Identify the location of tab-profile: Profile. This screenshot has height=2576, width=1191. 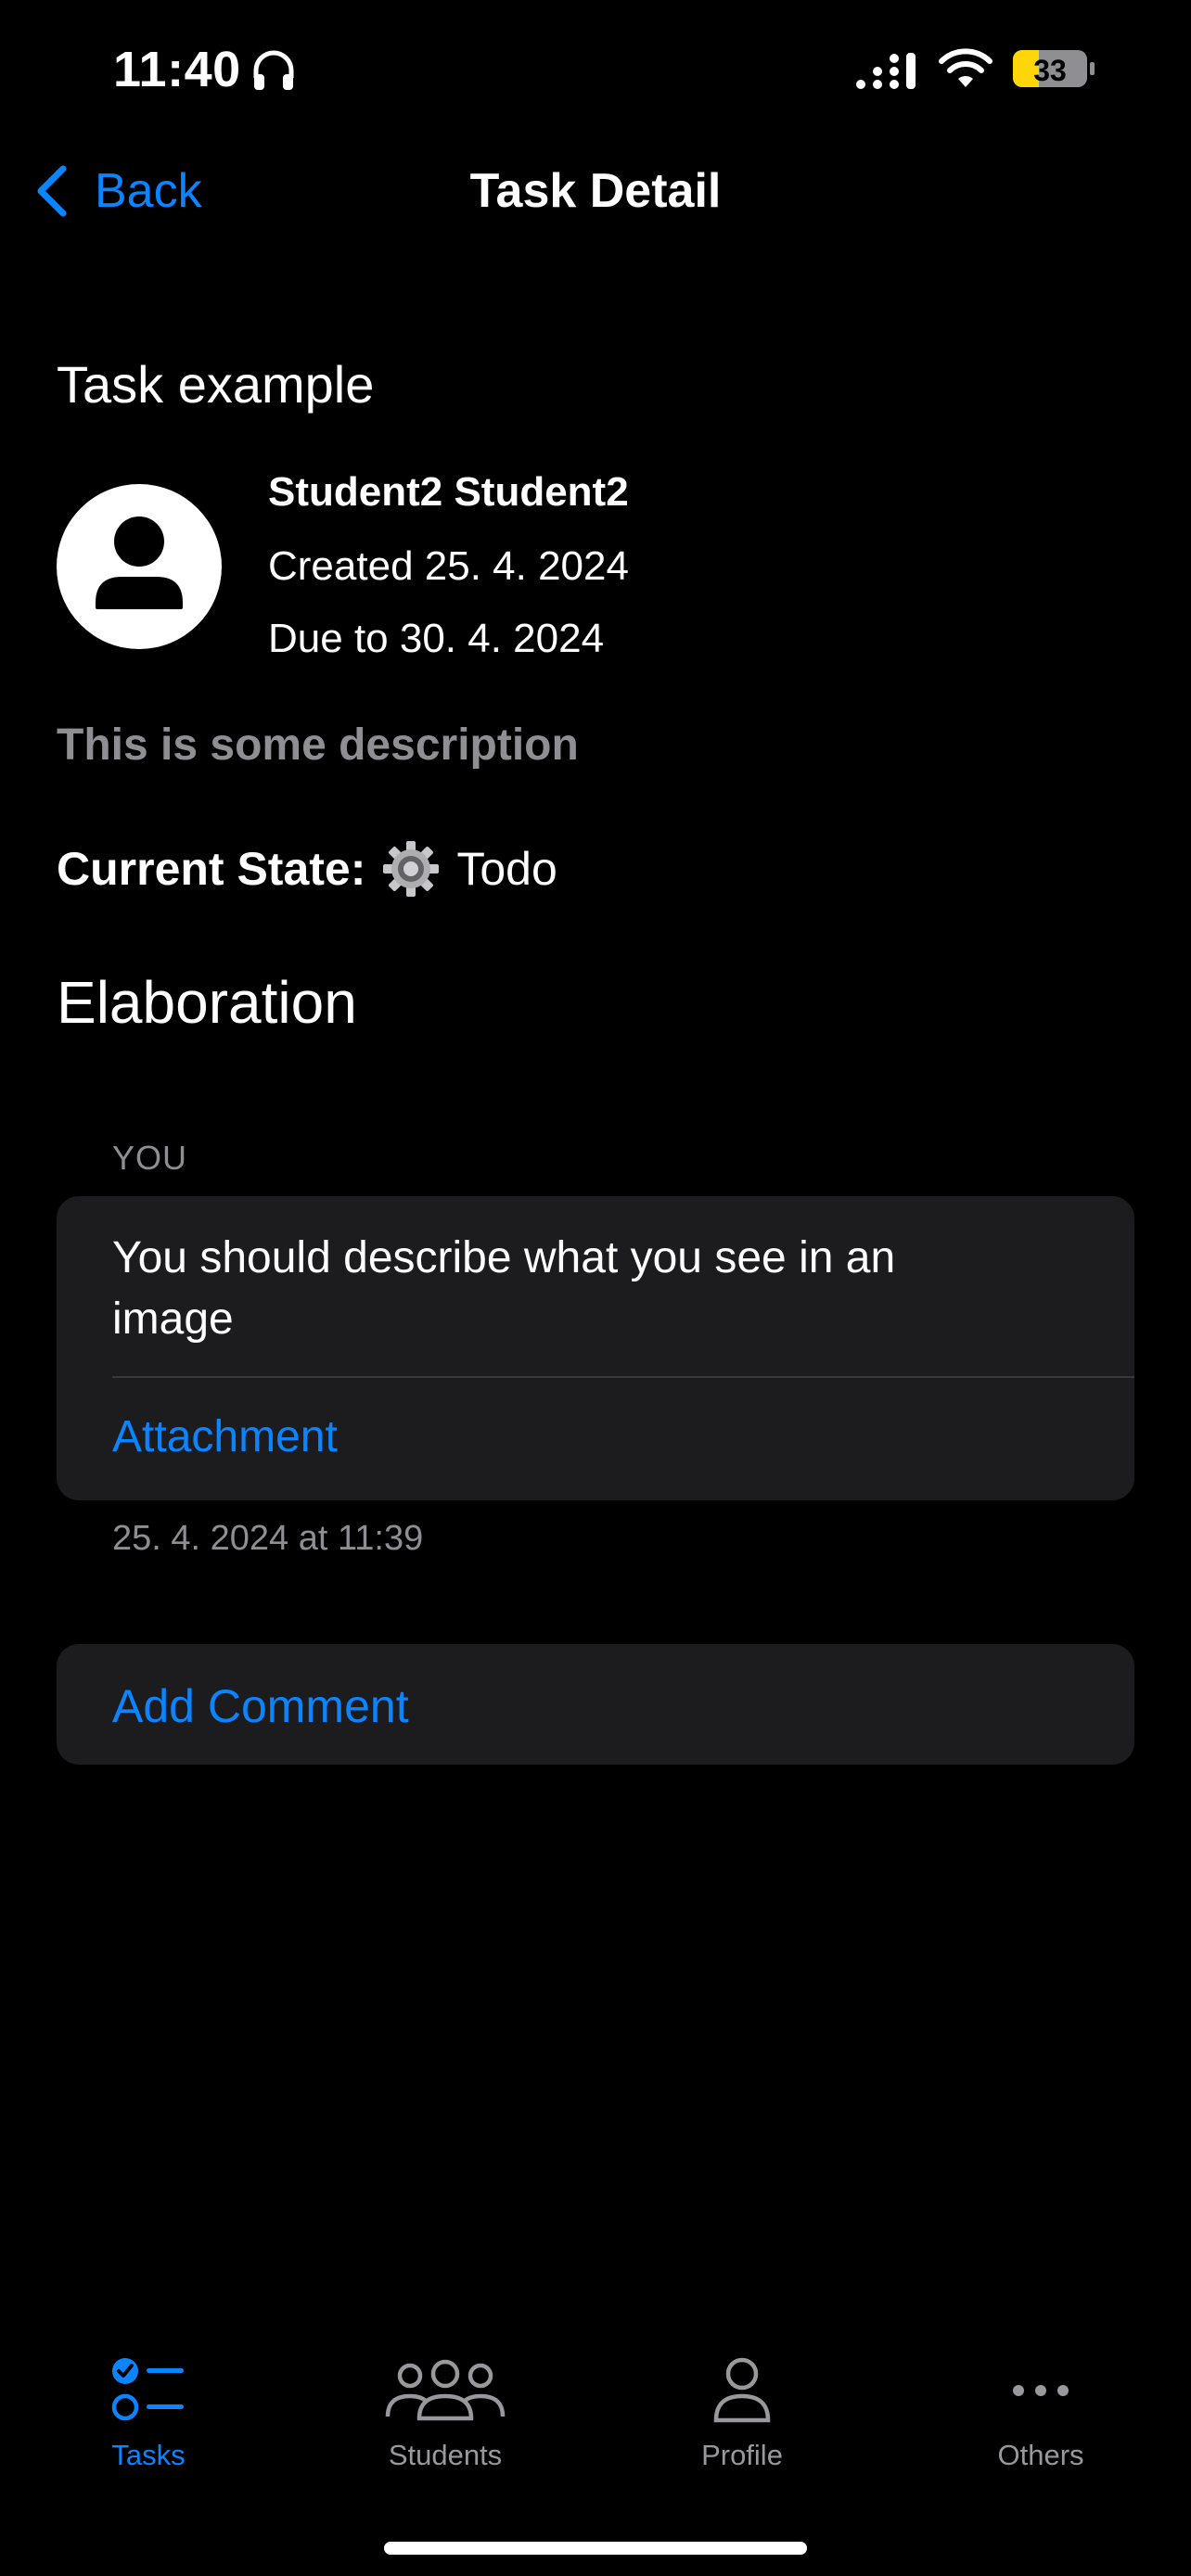
(742, 2420).